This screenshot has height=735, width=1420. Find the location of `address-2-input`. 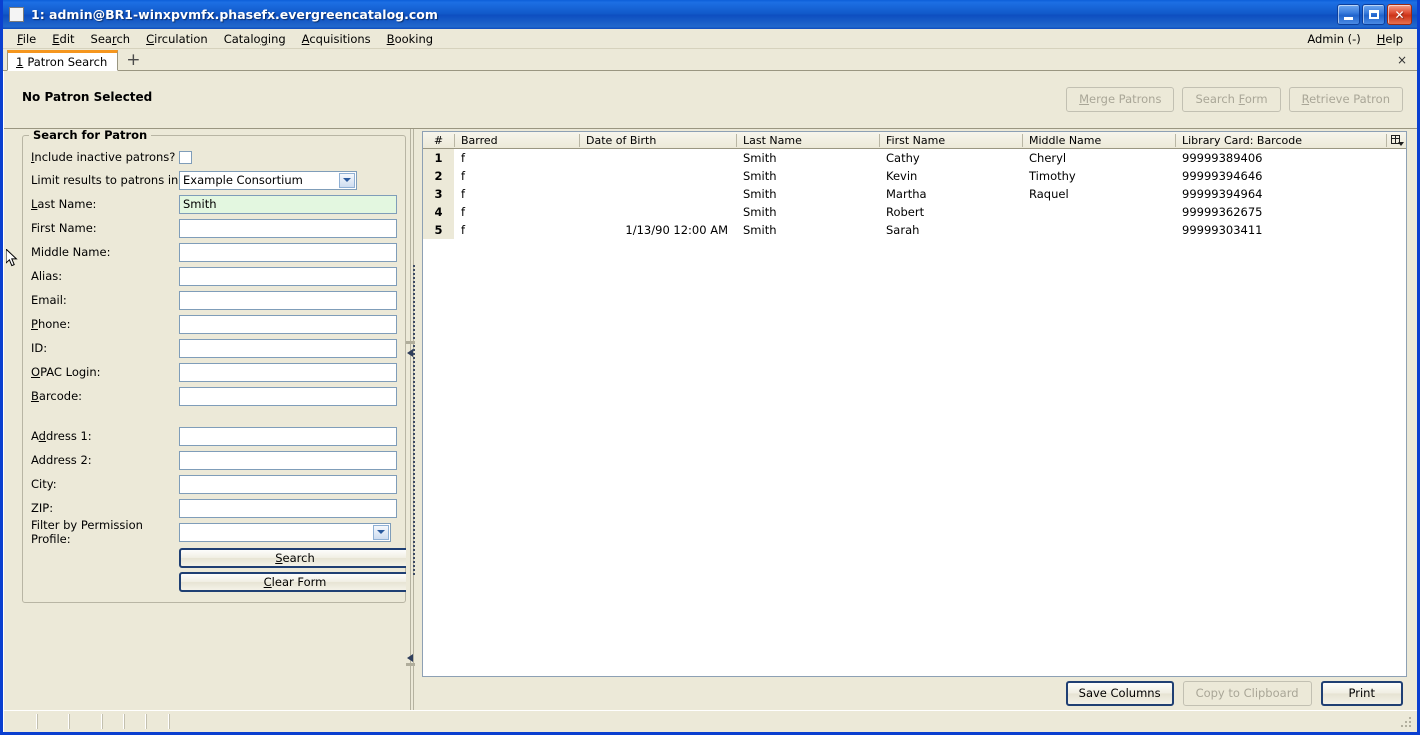

address-2-input is located at coordinates (288, 460).